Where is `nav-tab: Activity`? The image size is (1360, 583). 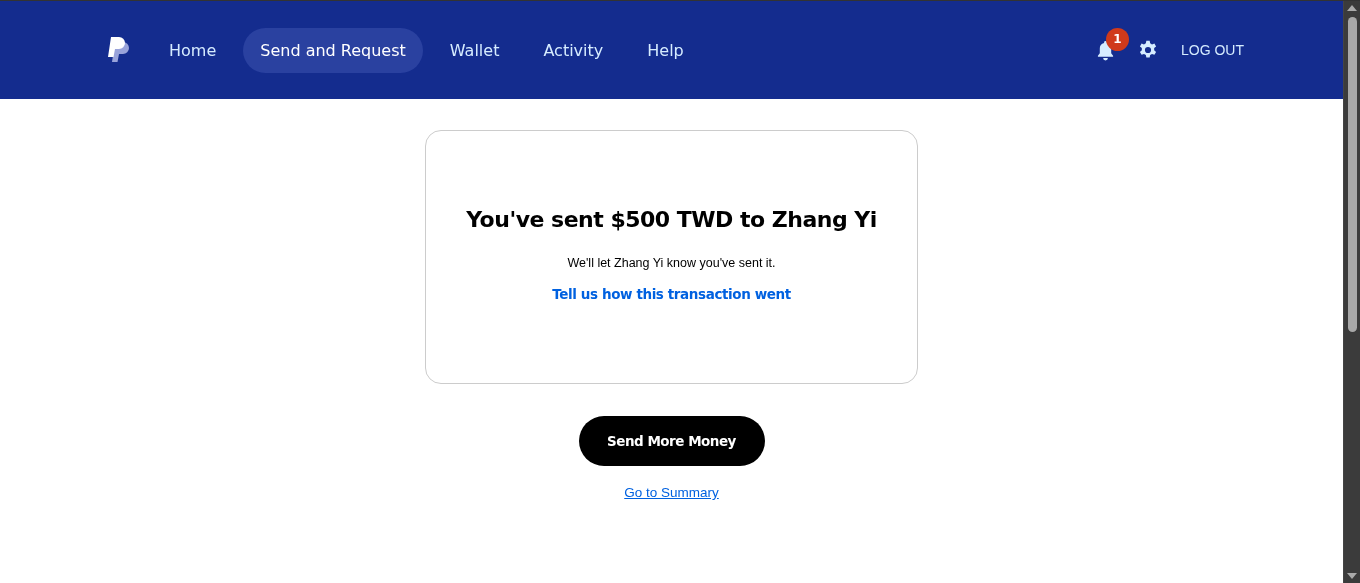 nav-tab: Activity is located at coordinates (573, 50).